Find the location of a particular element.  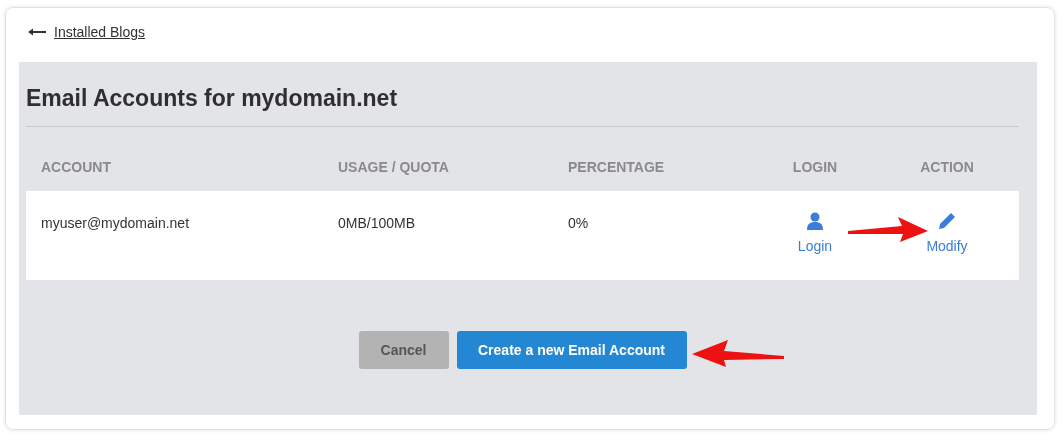

cancel-button: Cancel is located at coordinates (403, 350).